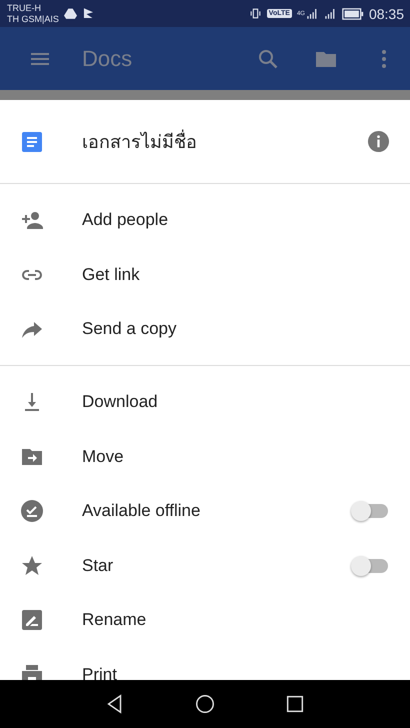 This screenshot has width=410, height=728. I want to click on check-circle-icon, so click(32, 511).